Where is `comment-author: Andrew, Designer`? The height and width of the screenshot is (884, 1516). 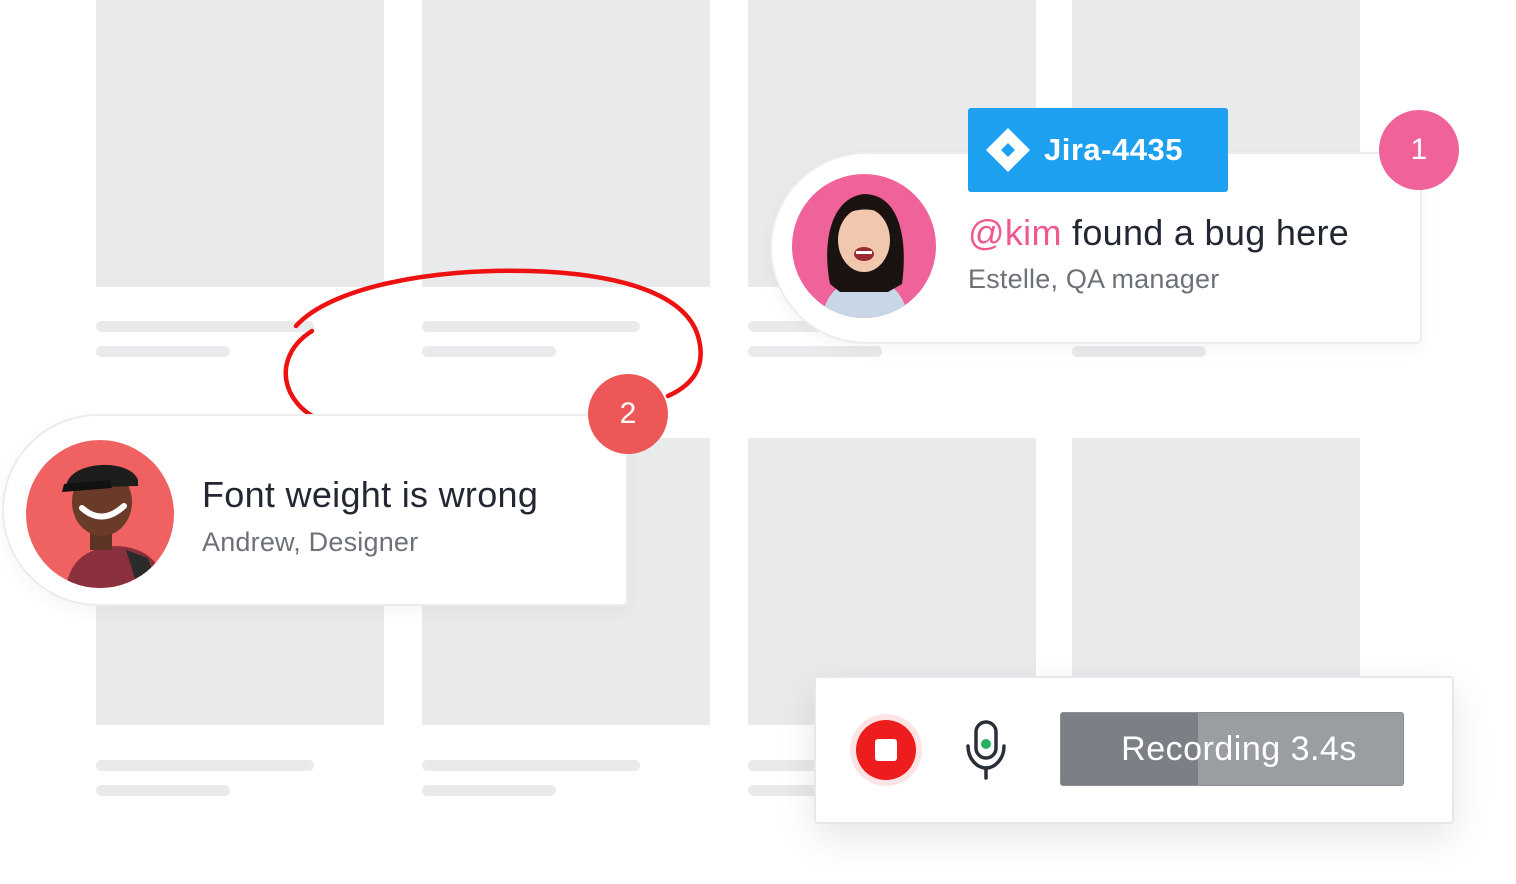 comment-author: Andrew, Designer is located at coordinates (310, 542).